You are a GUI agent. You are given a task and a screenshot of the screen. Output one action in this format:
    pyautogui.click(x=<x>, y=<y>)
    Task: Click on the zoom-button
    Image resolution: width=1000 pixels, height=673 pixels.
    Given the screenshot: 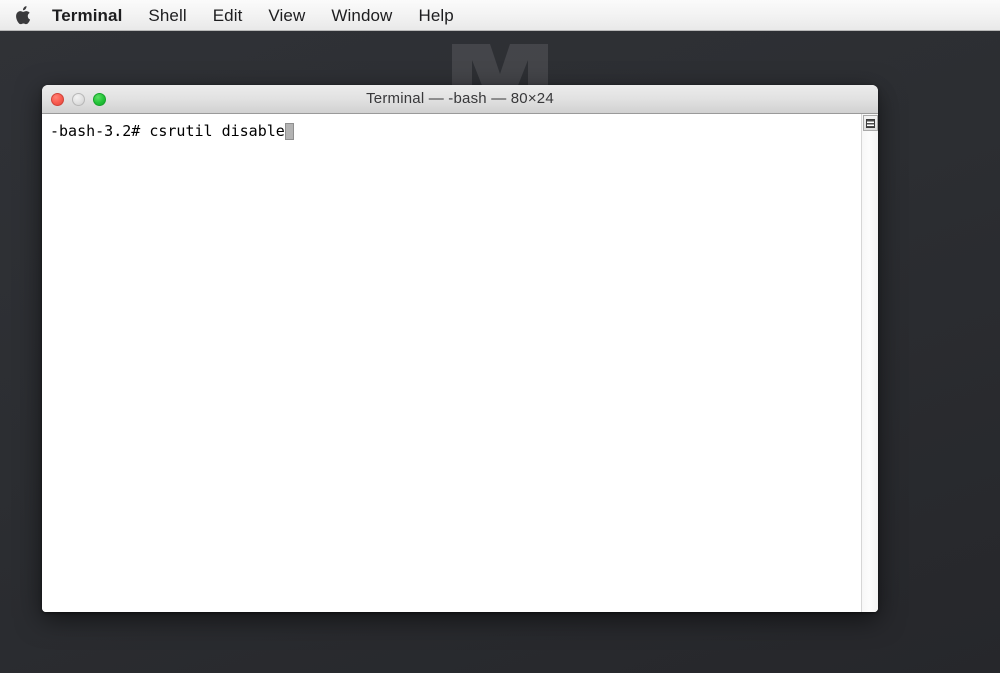 What is the action you would take?
    pyautogui.click(x=99, y=99)
    